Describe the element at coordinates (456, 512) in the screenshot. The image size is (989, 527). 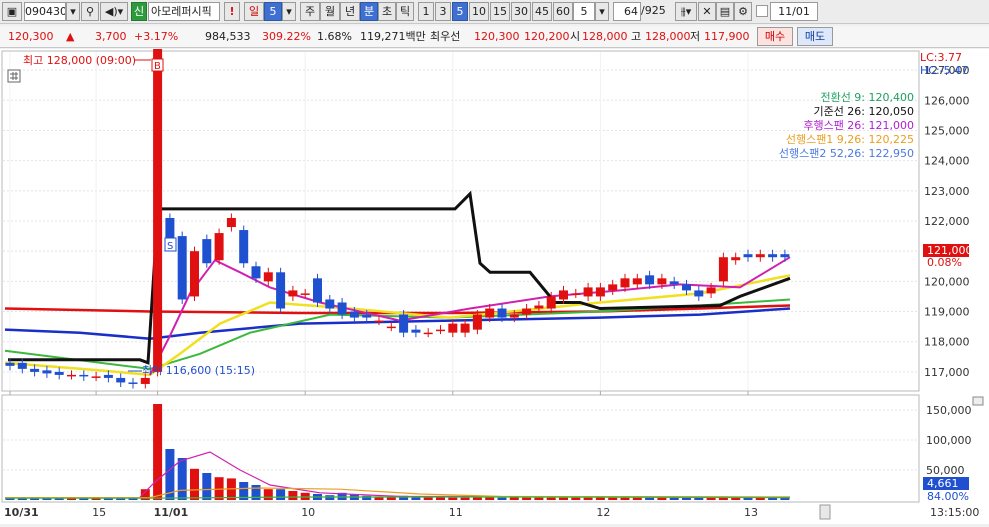
I see `x-axis-label: 11` at that location.